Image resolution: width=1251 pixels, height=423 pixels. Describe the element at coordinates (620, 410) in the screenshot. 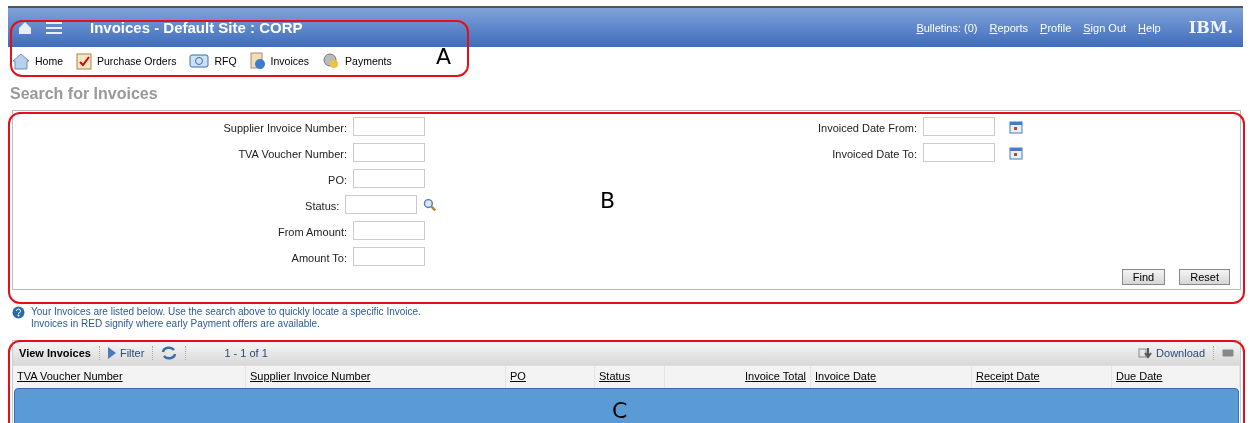

I see `callout-letter: C` at that location.